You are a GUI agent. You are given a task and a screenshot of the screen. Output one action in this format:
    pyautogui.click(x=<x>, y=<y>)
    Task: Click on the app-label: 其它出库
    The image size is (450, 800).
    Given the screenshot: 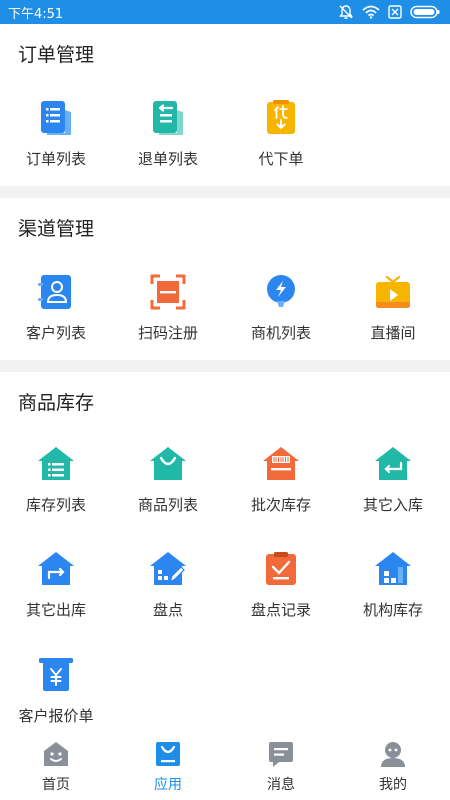 What is the action you would take?
    pyautogui.click(x=55, y=610)
    